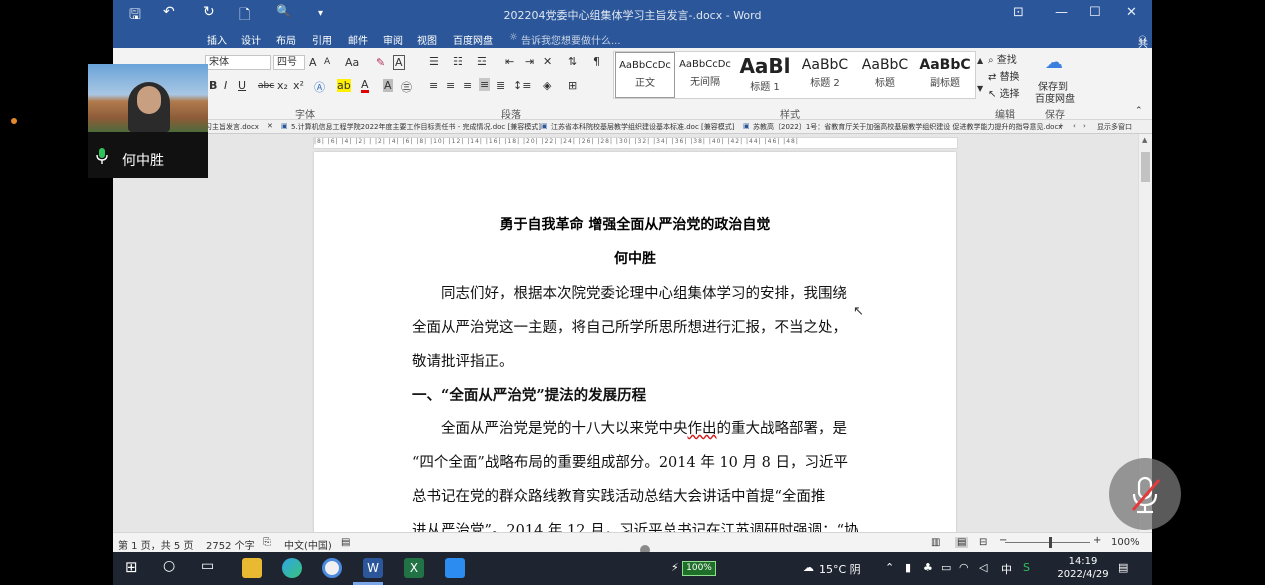 Image resolution: width=1265 pixels, height=585 pixels. I want to click on char-shading-icon: A, so click(388, 85).